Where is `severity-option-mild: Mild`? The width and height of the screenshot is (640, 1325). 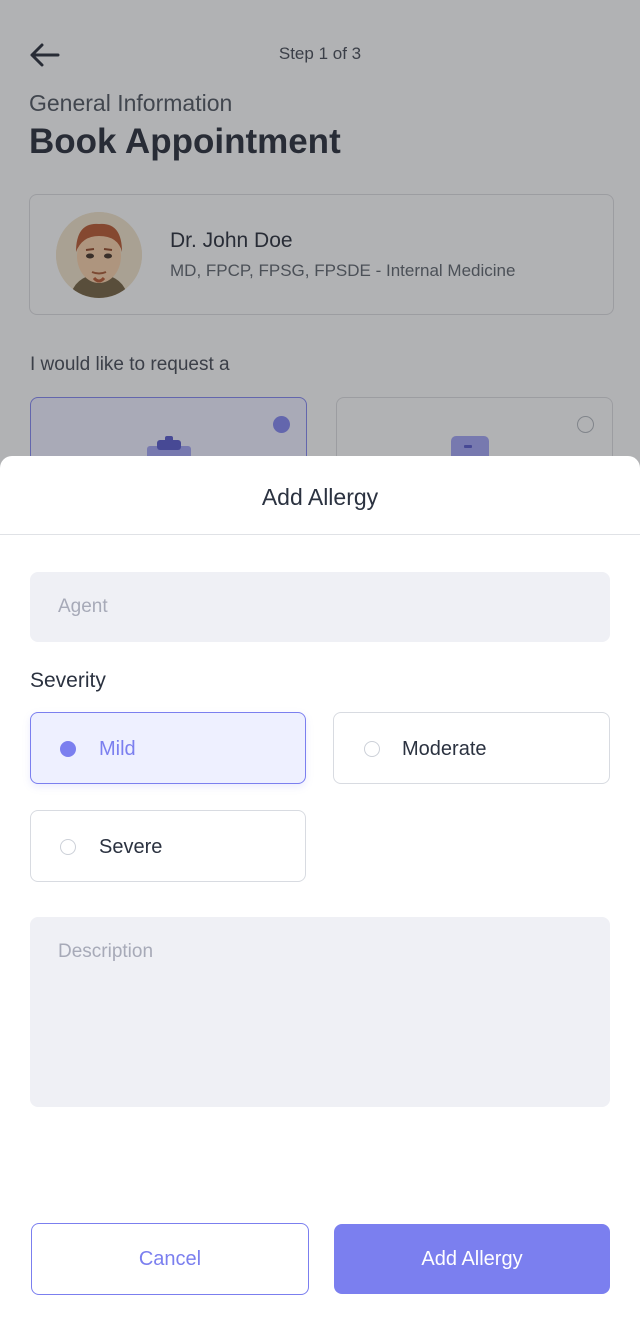
severity-option-mild: Mild is located at coordinates (168, 748).